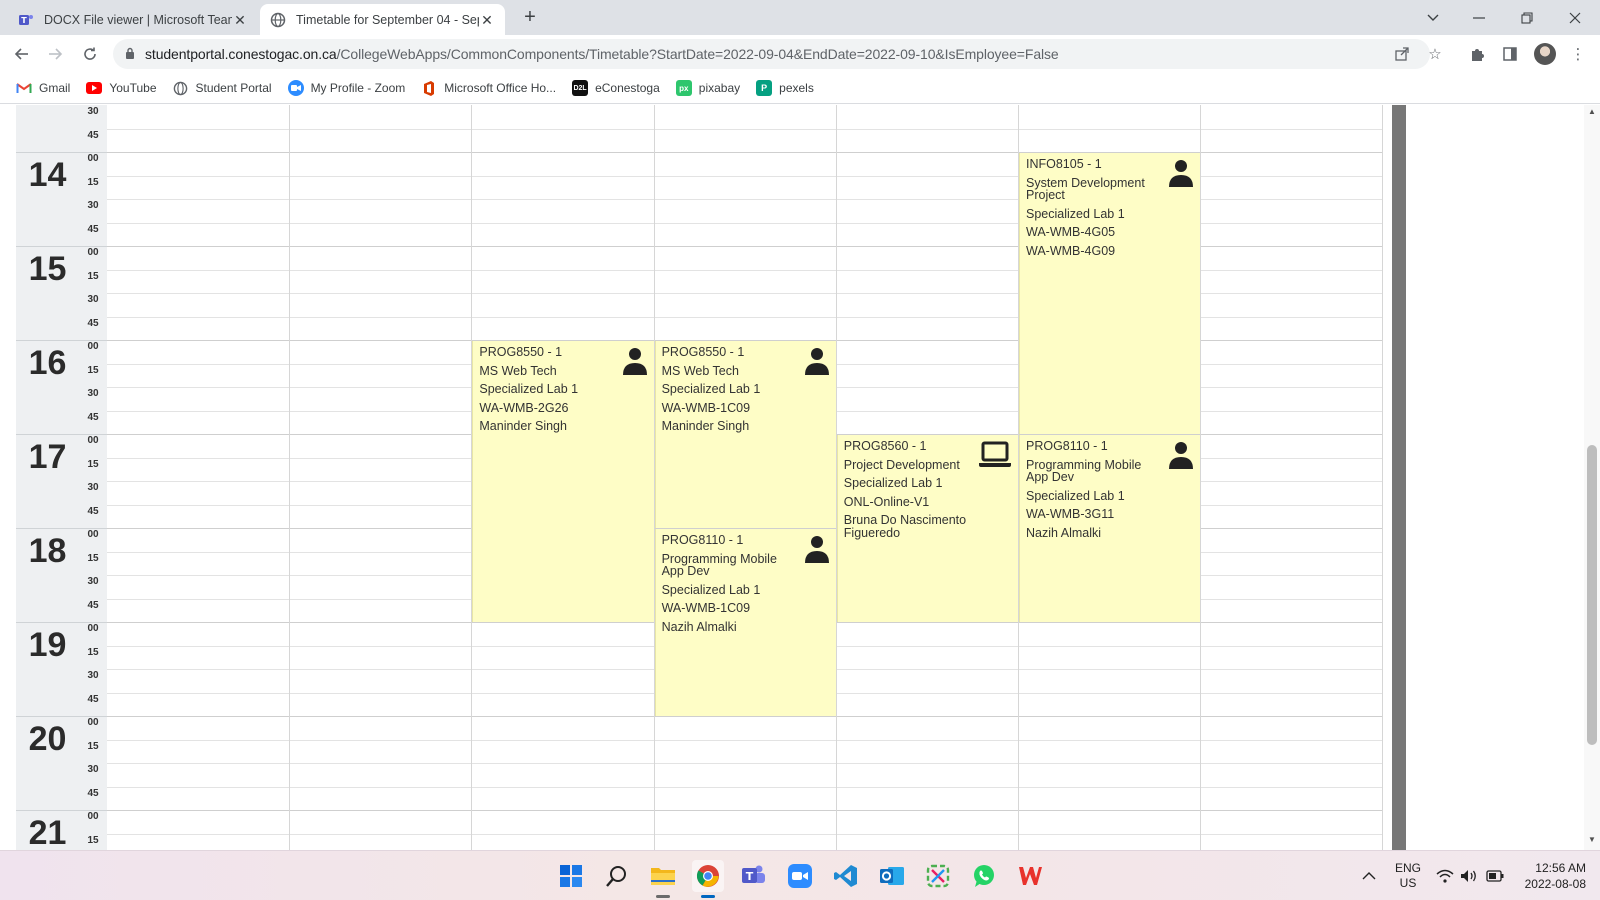 This screenshot has height=900, width=1600. I want to click on close-window-button, so click(1575, 17).